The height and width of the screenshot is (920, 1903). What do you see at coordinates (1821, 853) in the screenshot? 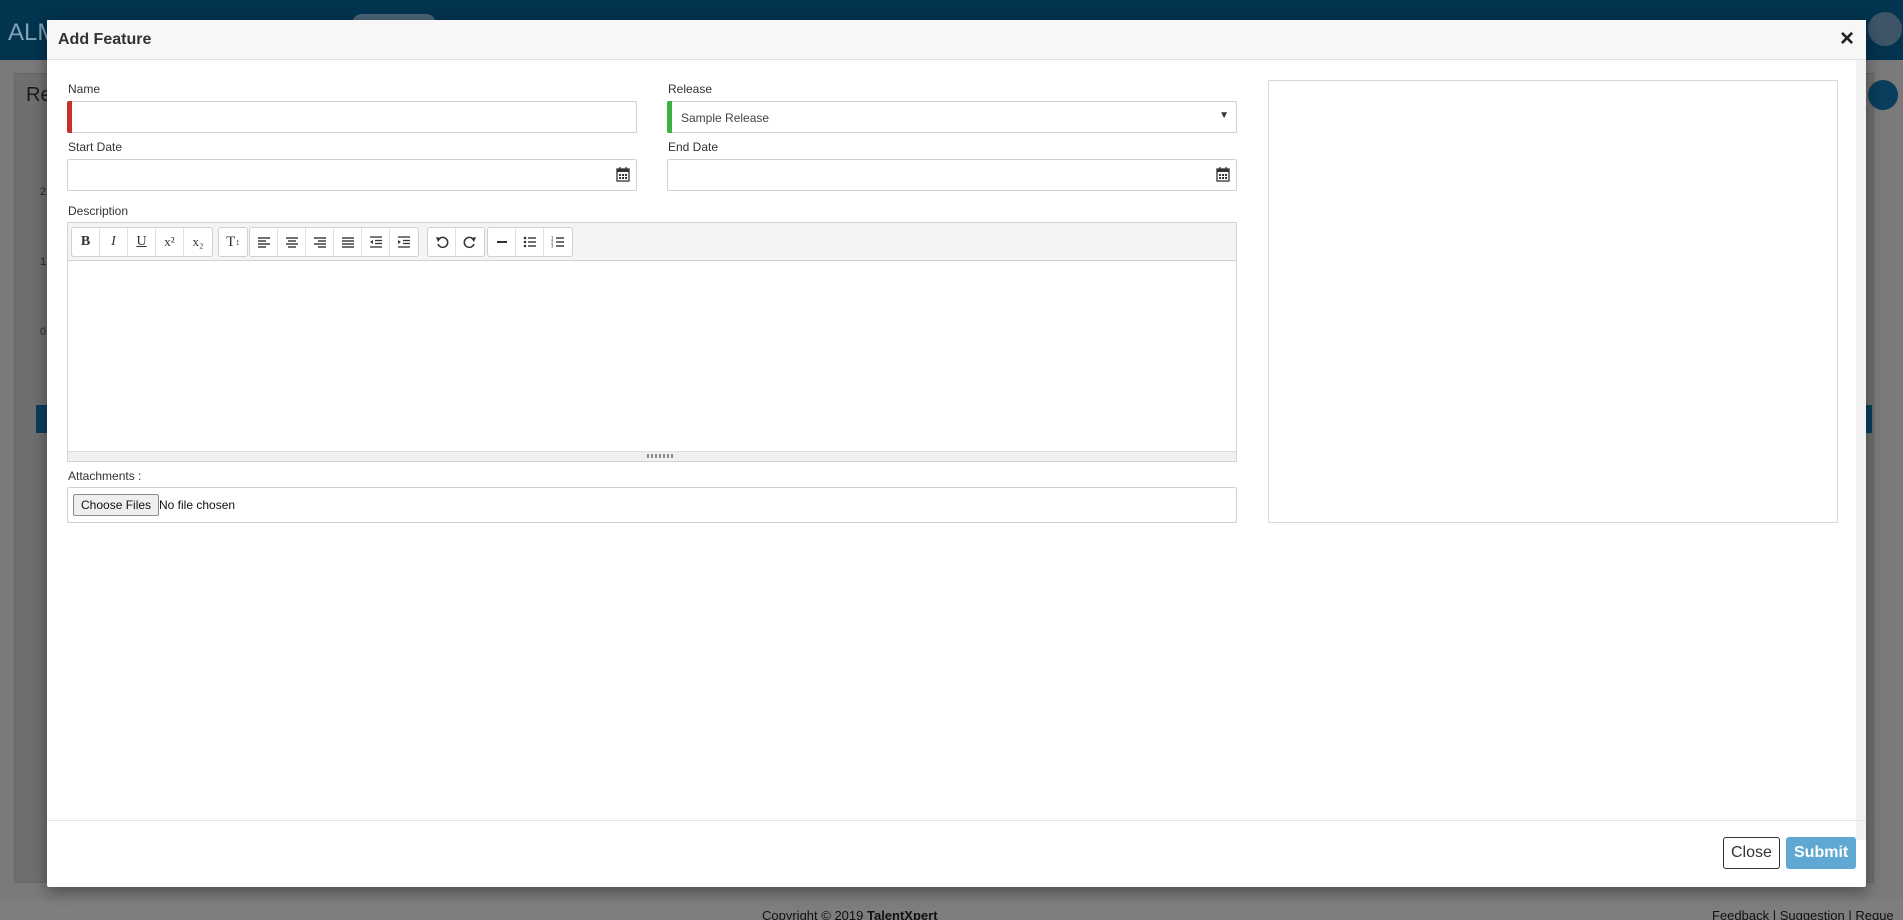
I see `submit-button: Submit` at bounding box center [1821, 853].